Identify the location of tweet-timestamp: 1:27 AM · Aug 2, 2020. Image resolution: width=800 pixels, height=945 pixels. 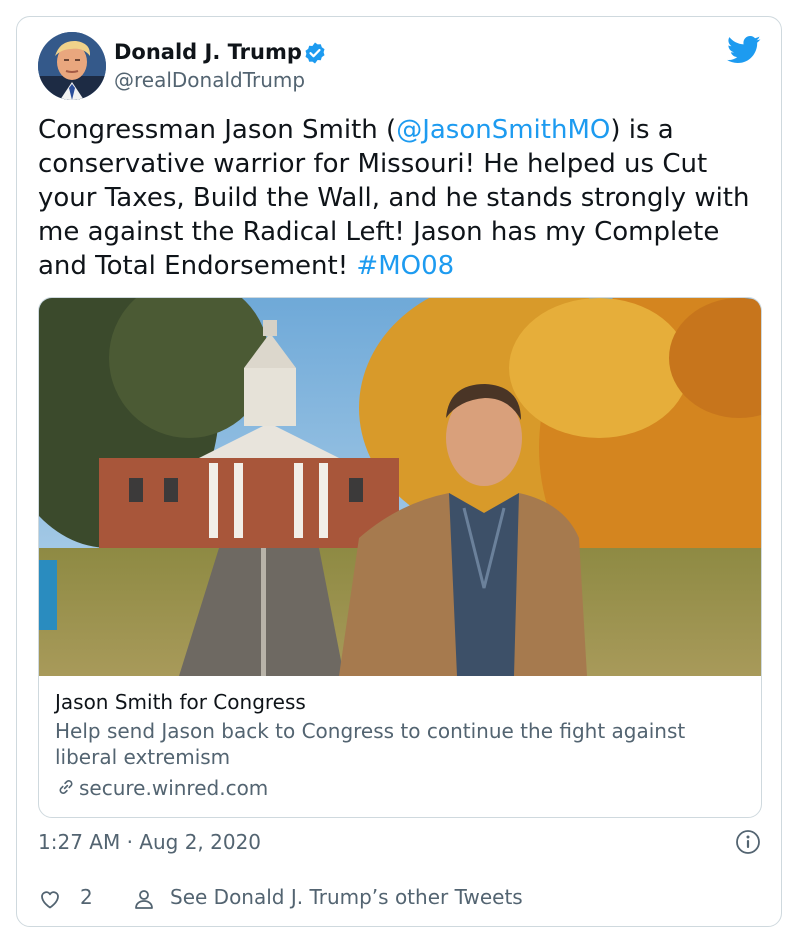
(149, 842).